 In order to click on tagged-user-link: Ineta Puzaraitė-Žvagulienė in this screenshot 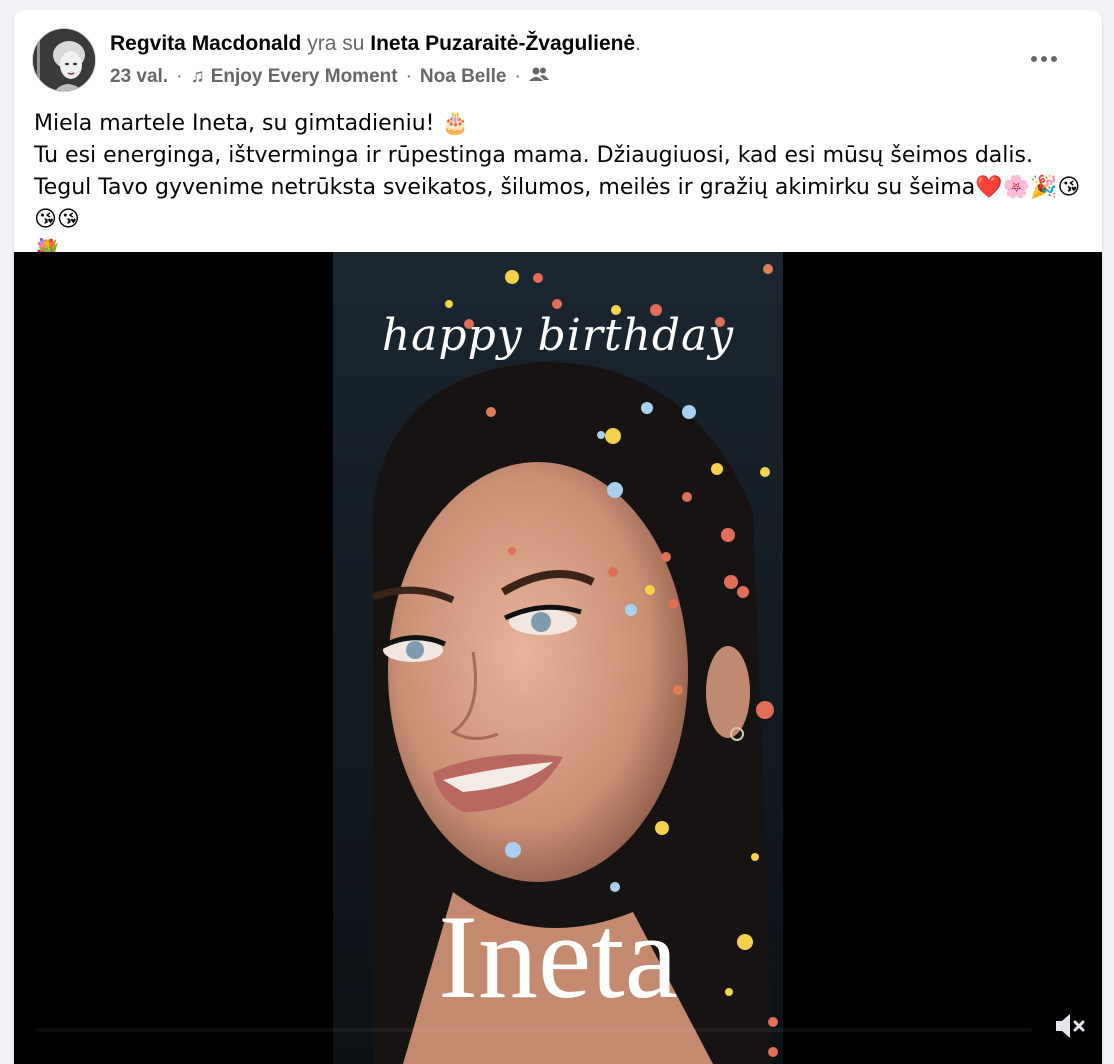, I will do `click(502, 43)`.